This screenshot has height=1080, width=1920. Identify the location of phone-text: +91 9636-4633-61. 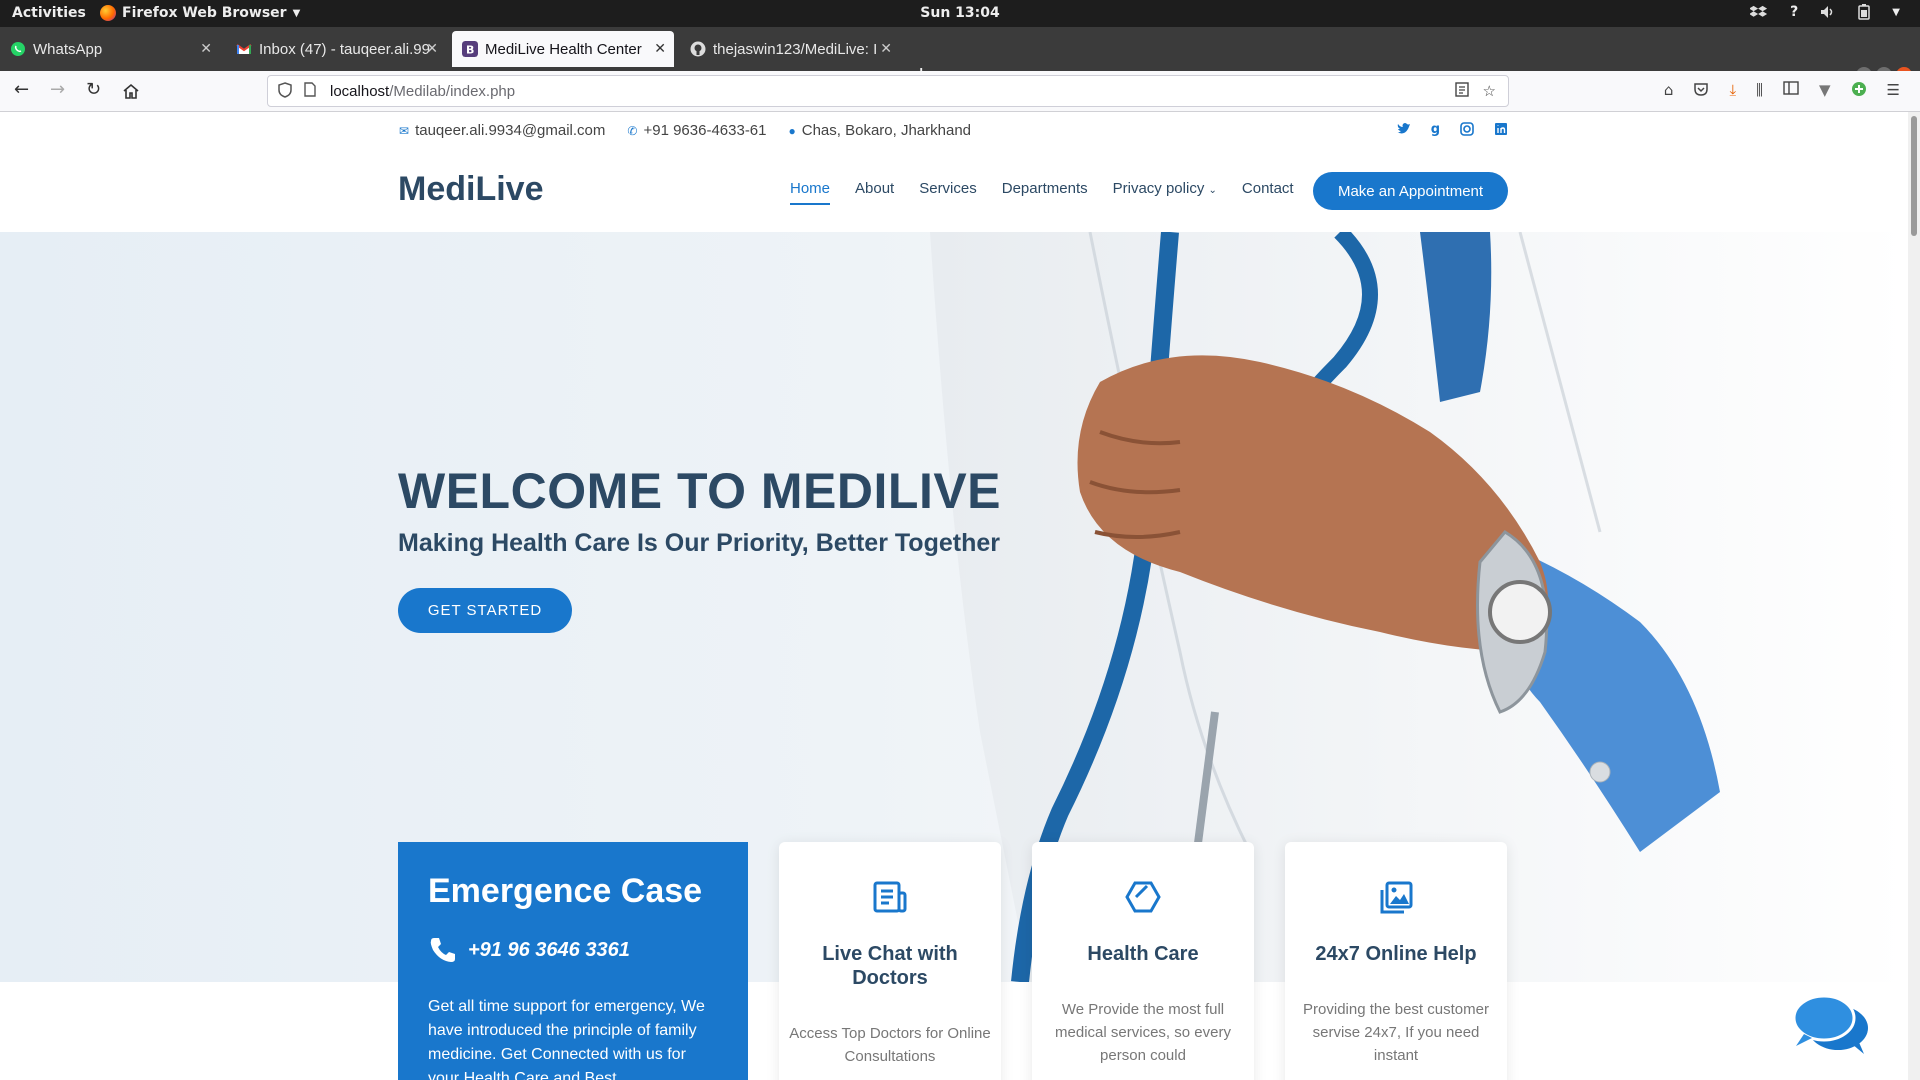
(705, 130).